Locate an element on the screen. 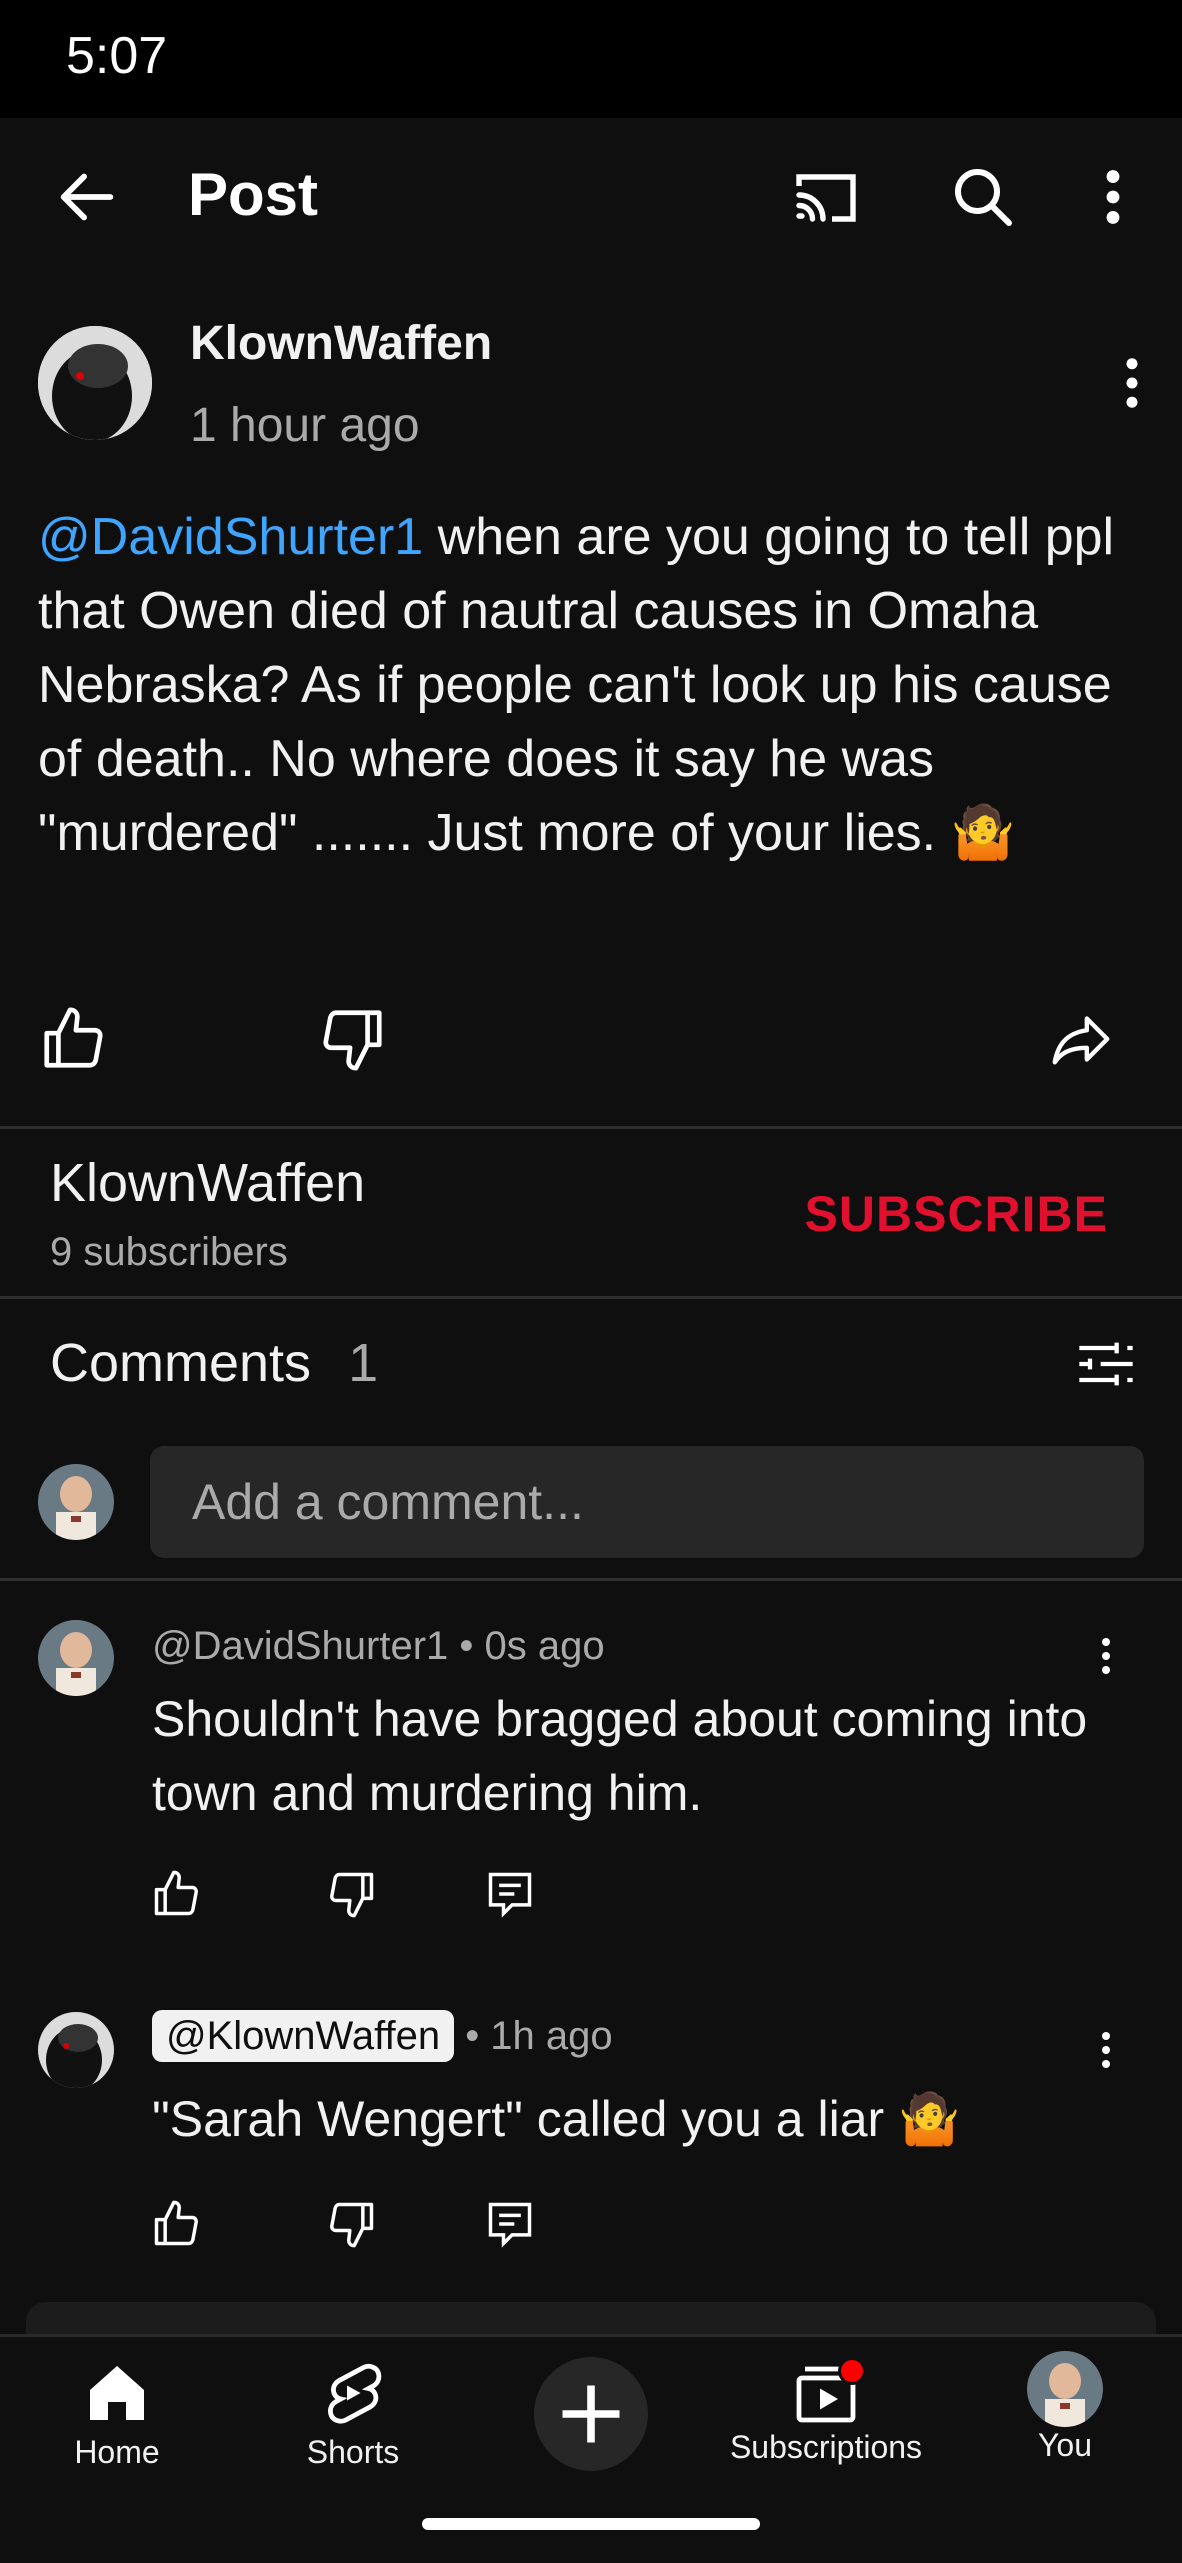 This screenshot has width=1182, height=2563. nav-you: You is located at coordinates (1065, 2407).